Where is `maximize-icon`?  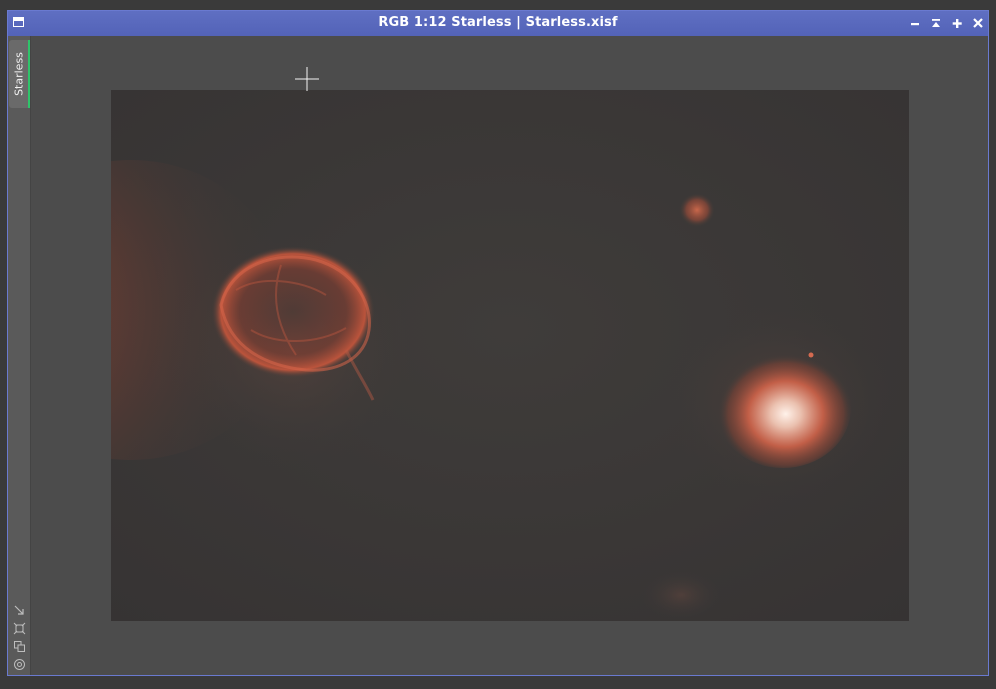 maximize-icon is located at coordinates (957, 23).